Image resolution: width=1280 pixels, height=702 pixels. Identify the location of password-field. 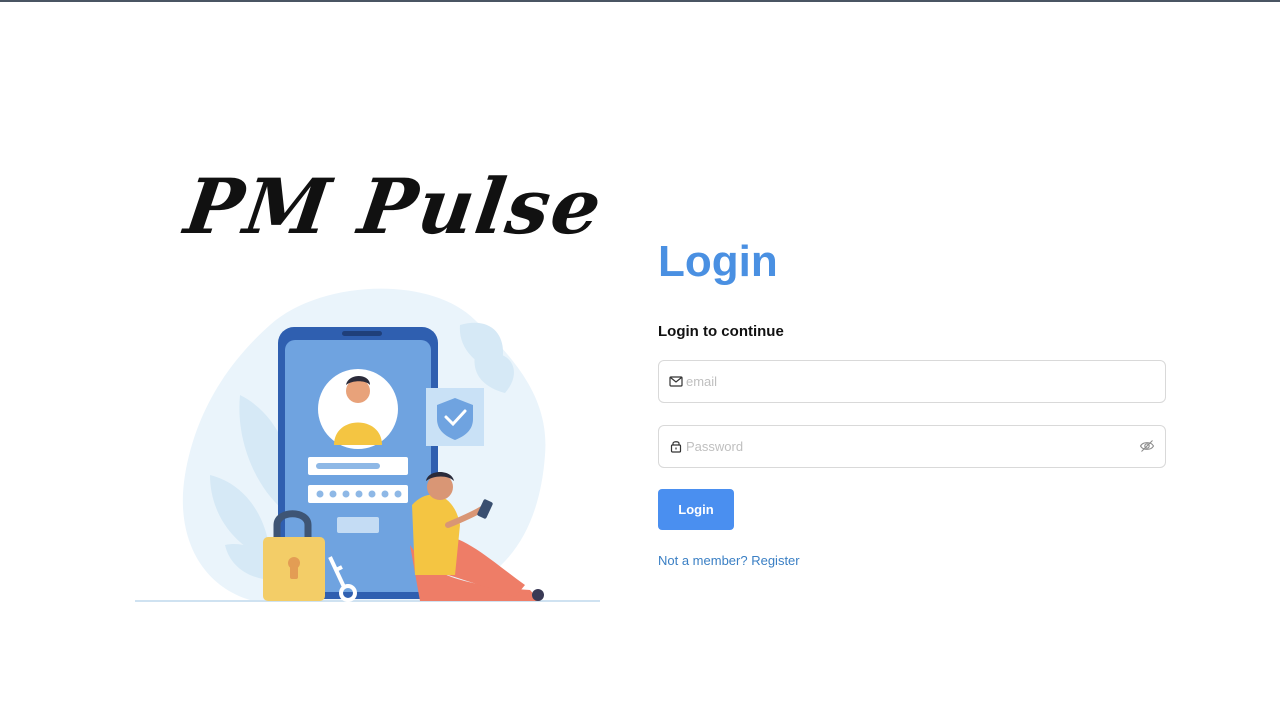
(912, 446).